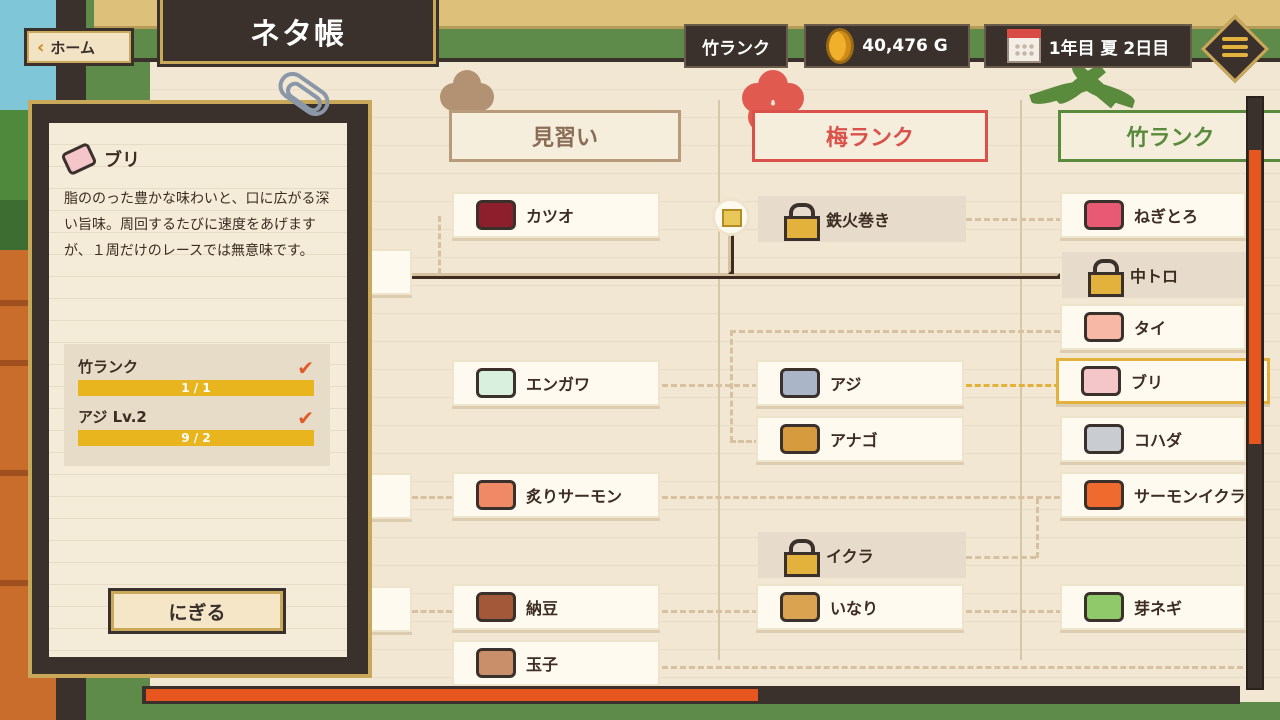 The width and height of the screenshot is (1280, 720). I want to click on requirement-row: アジ Lv.2 ✔ 9 / 2, so click(197, 431).